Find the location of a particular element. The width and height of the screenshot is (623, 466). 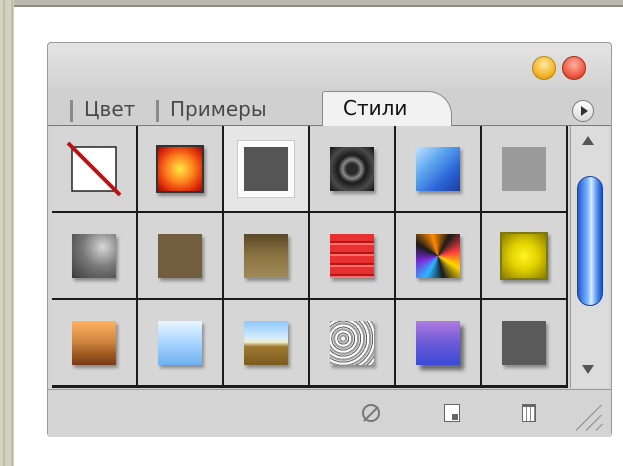

swatch-yellow-gold is located at coordinates (524, 255).